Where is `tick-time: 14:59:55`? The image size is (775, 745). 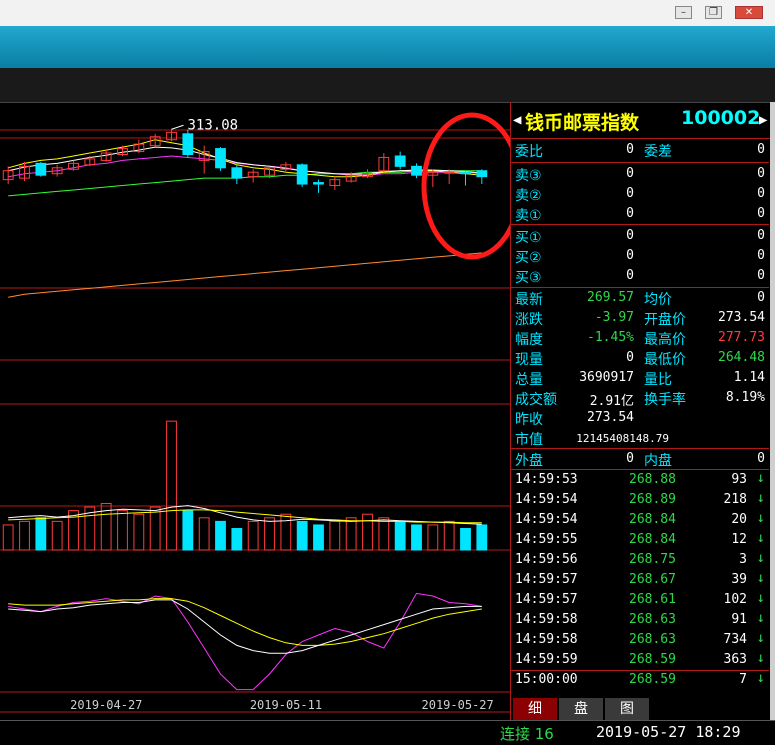 tick-time: 14:59:55 is located at coordinates (546, 539).